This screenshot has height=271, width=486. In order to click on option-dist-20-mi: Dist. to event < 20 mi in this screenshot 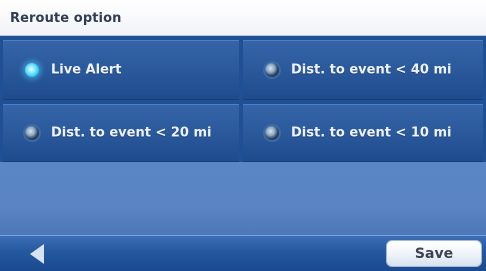, I will do `click(121, 133)`.